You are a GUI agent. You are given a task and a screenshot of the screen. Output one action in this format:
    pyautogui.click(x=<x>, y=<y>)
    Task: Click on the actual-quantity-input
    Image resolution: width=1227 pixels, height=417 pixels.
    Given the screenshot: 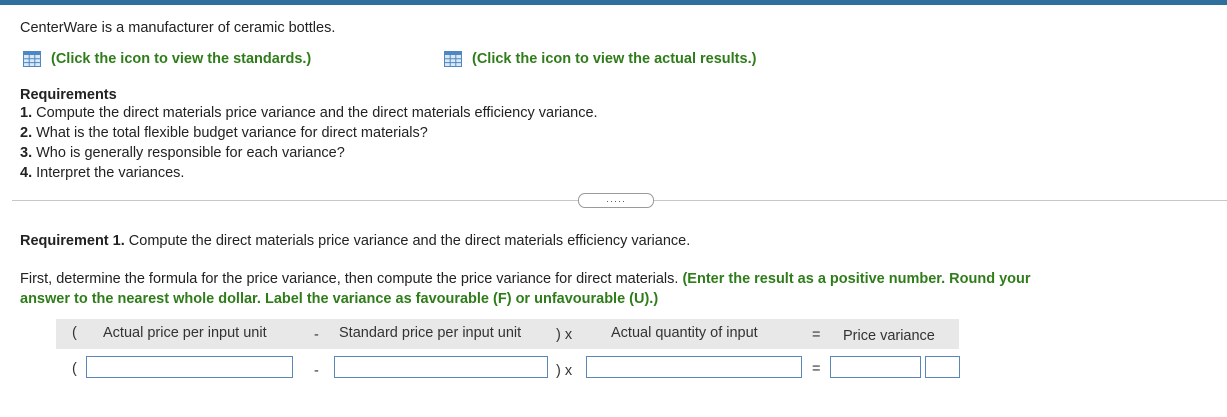 What is the action you would take?
    pyautogui.click(x=694, y=367)
    